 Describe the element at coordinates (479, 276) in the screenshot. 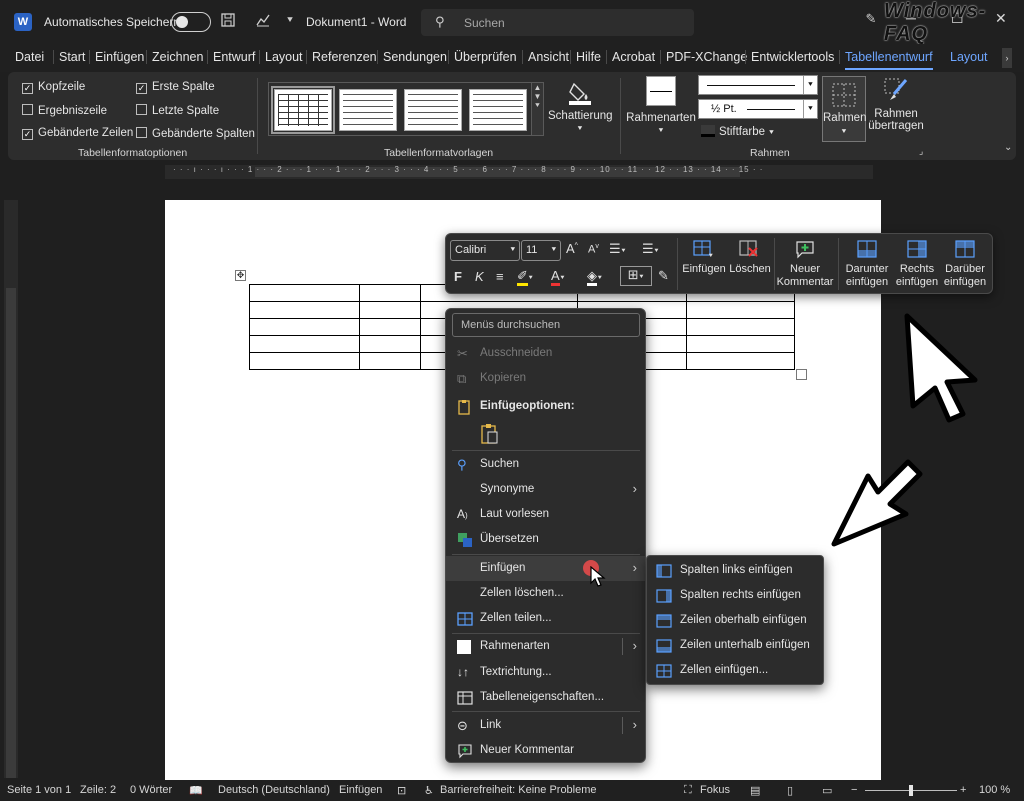

I see `italic-icon: K` at that location.